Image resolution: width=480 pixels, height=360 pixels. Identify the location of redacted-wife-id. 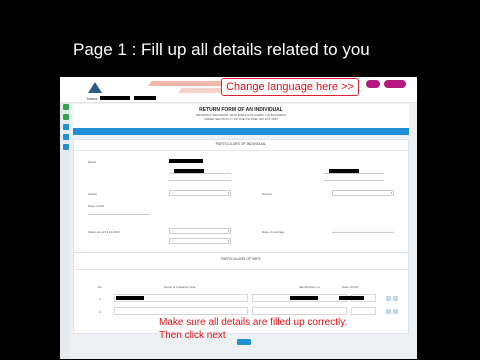
(304, 298).